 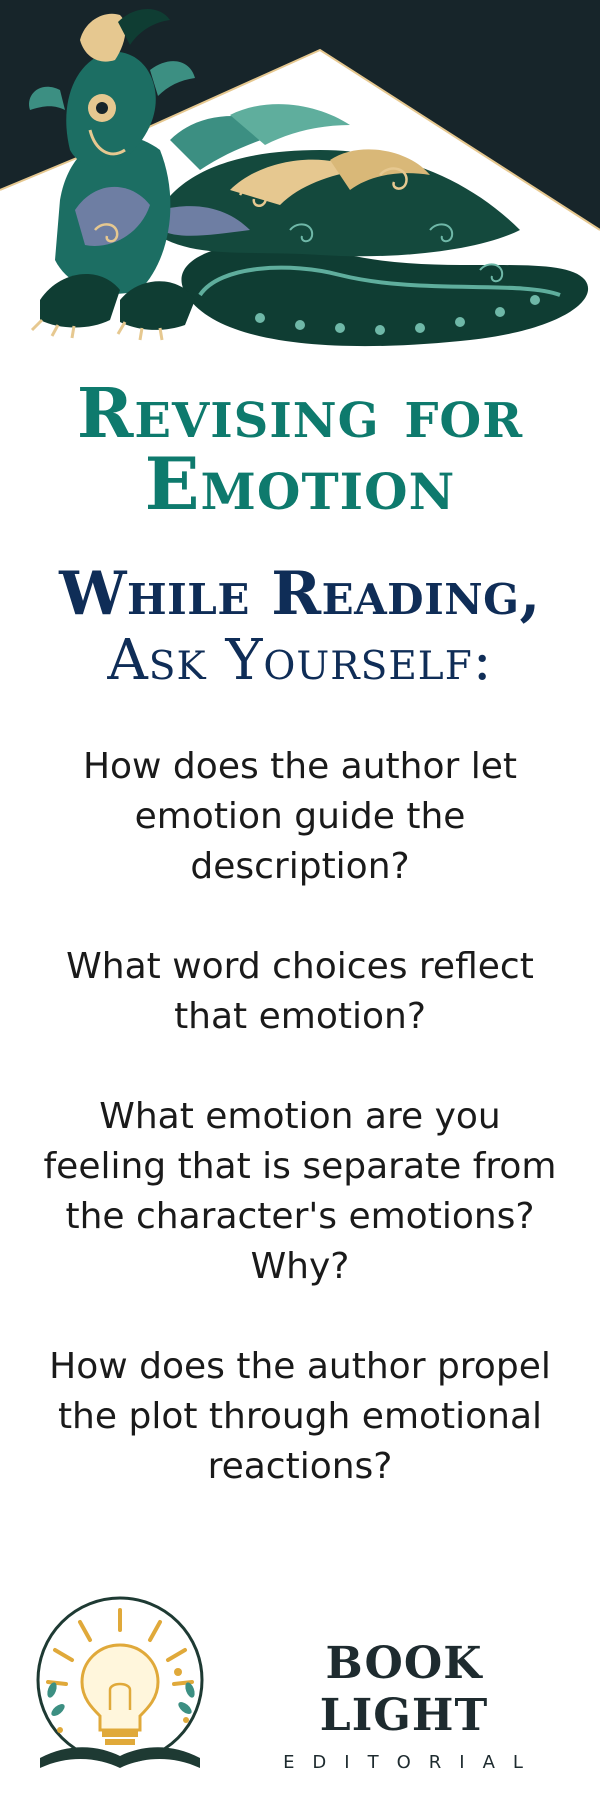 I want to click on page-title: Revising for Emotion, so click(x=300, y=450).